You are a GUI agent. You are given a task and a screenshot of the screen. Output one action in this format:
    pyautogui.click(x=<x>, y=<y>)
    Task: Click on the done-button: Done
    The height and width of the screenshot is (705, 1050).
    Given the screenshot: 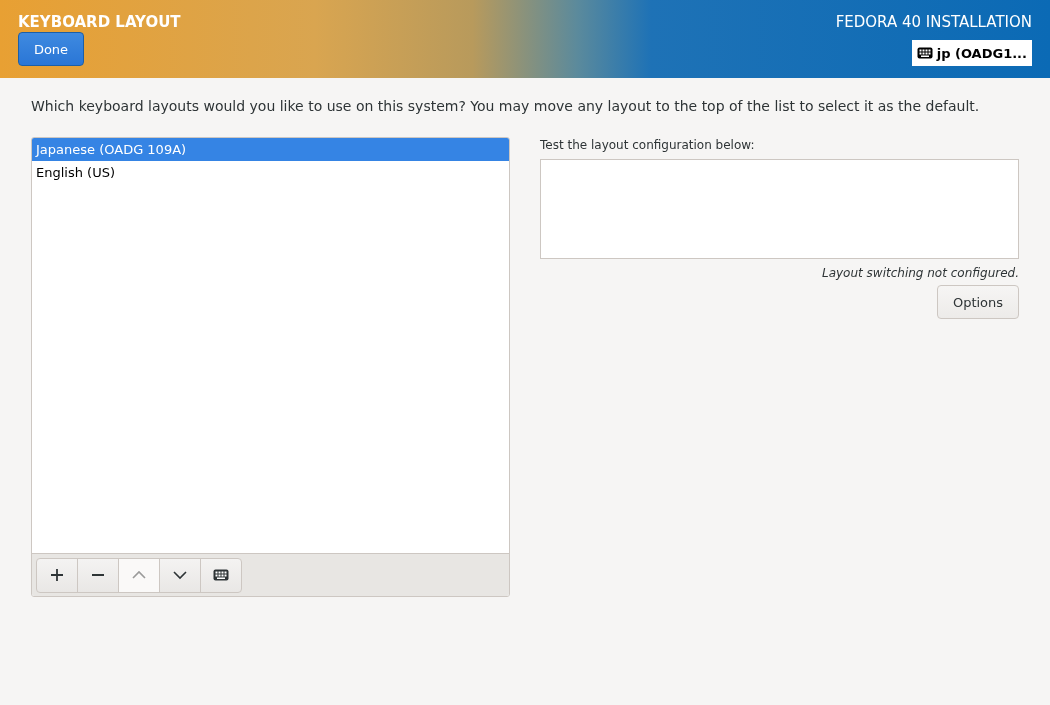 What is the action you would take?
    pyautogui.click(x=51, y=49)
    